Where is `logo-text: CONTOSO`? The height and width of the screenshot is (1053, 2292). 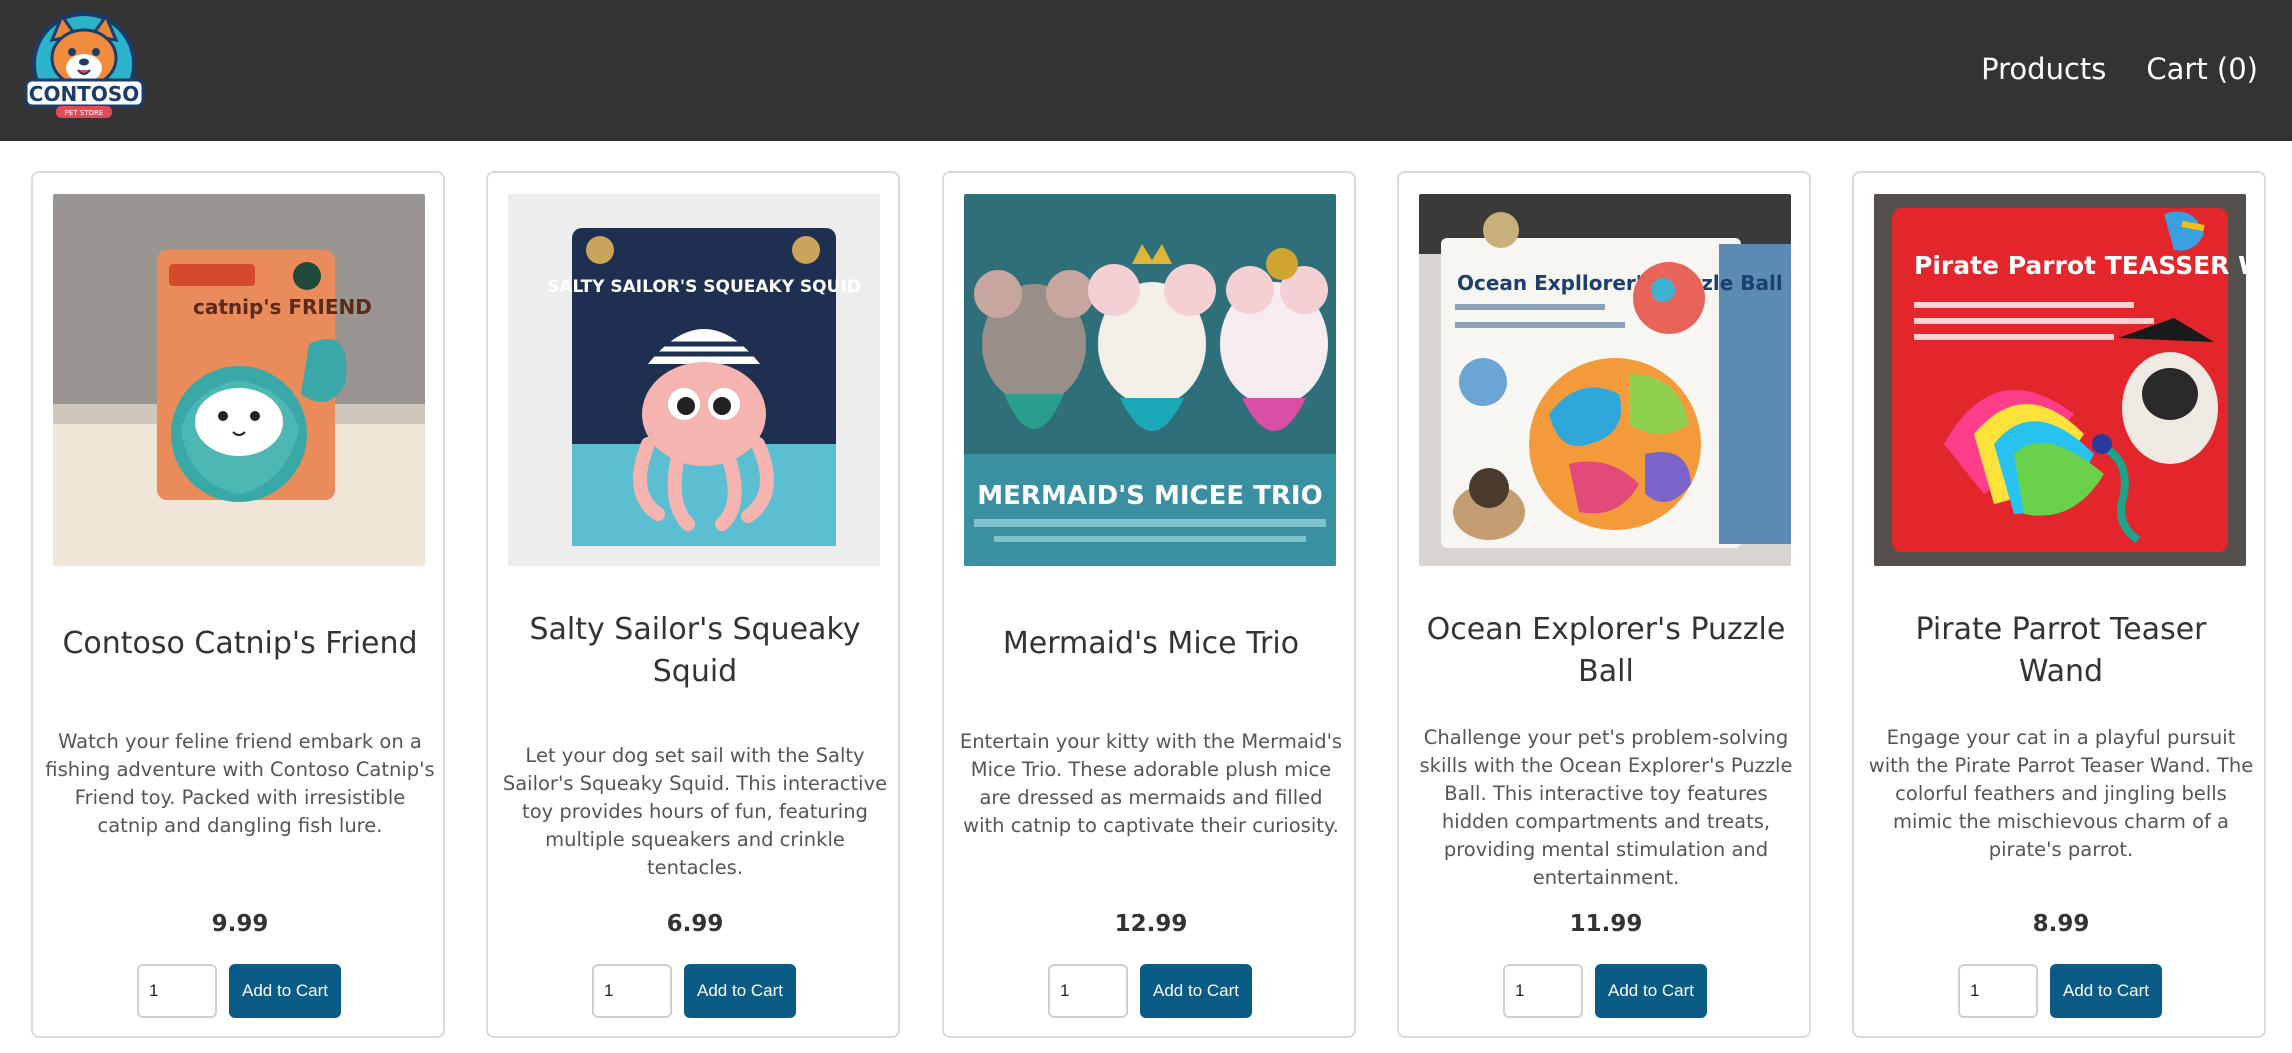
logo-text: CONTOSO is located at coordinates (84, 94).